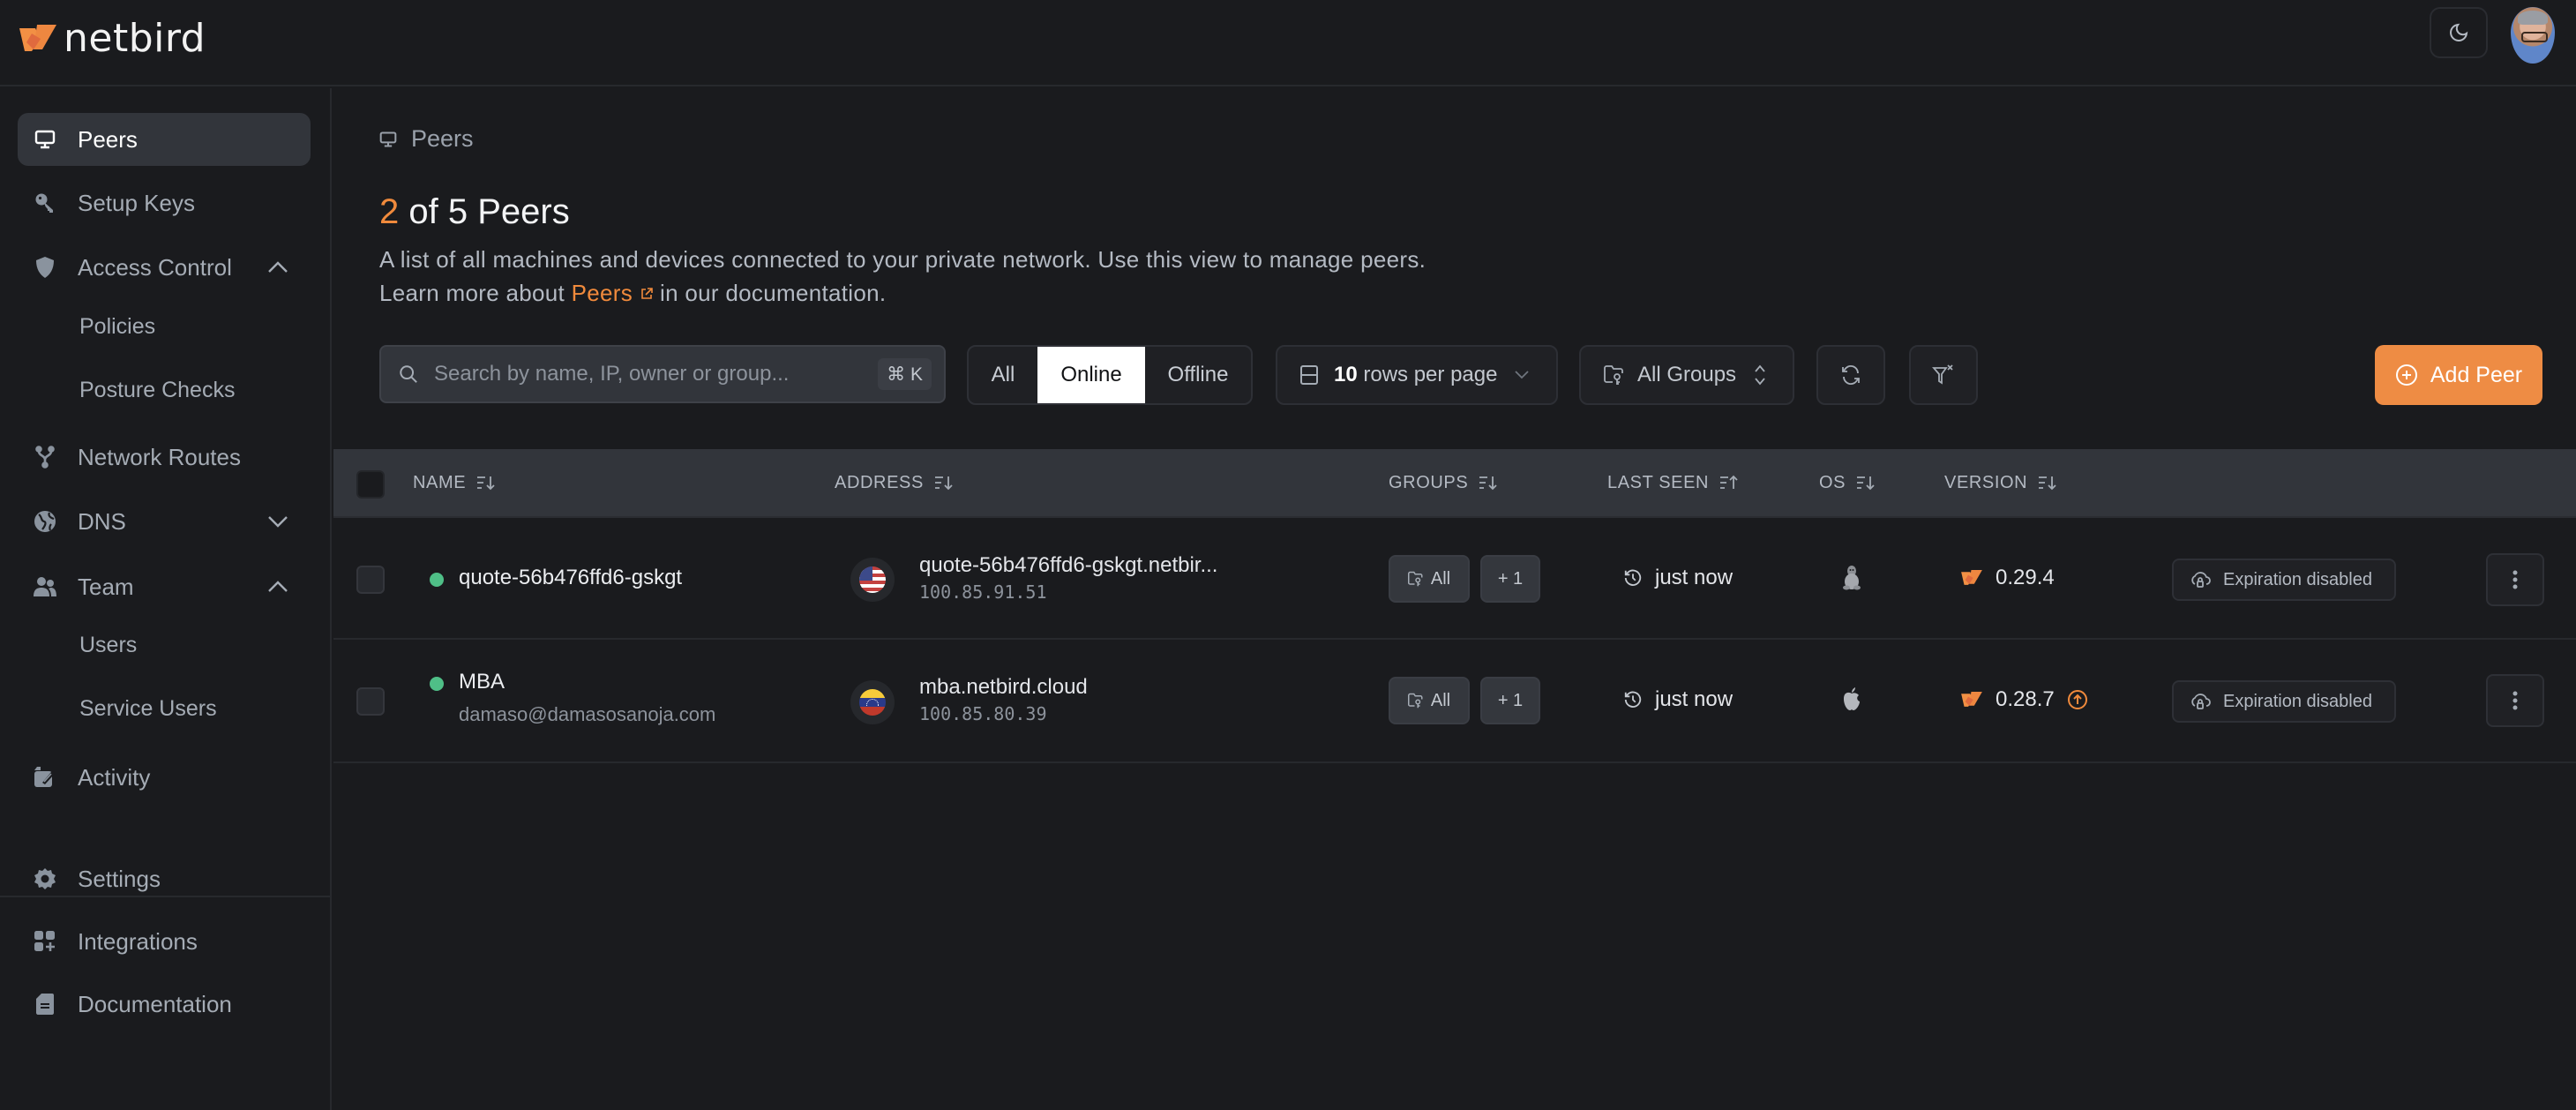  Describe the element at coordinates (873, 580) in the screenshot. I see `country-flag-us` at that location.